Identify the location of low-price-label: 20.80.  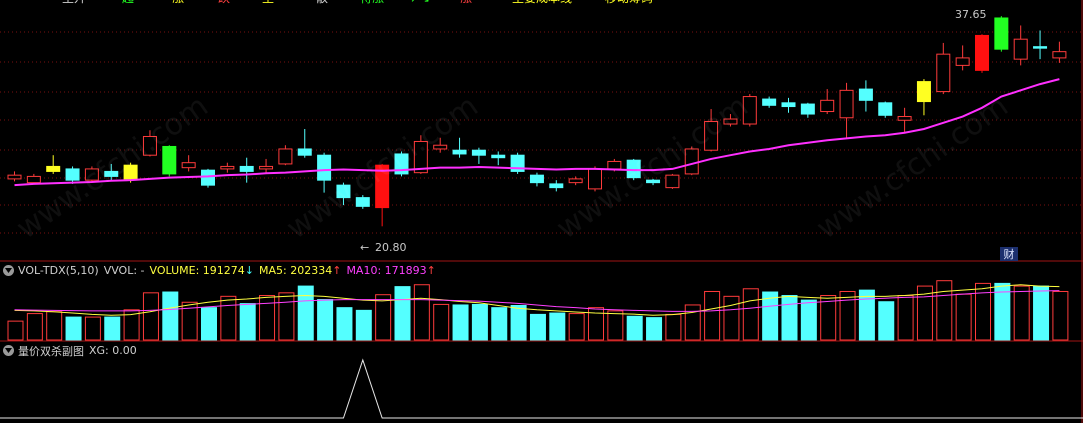
(391, 247).